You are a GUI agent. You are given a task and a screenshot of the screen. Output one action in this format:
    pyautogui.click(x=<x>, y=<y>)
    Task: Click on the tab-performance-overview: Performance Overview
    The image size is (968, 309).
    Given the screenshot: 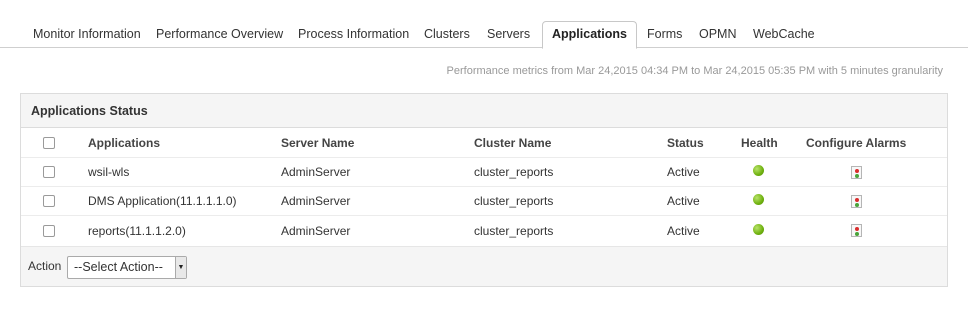 What is the action you would take?
    pyautogui.click(x=219, y=35)
    